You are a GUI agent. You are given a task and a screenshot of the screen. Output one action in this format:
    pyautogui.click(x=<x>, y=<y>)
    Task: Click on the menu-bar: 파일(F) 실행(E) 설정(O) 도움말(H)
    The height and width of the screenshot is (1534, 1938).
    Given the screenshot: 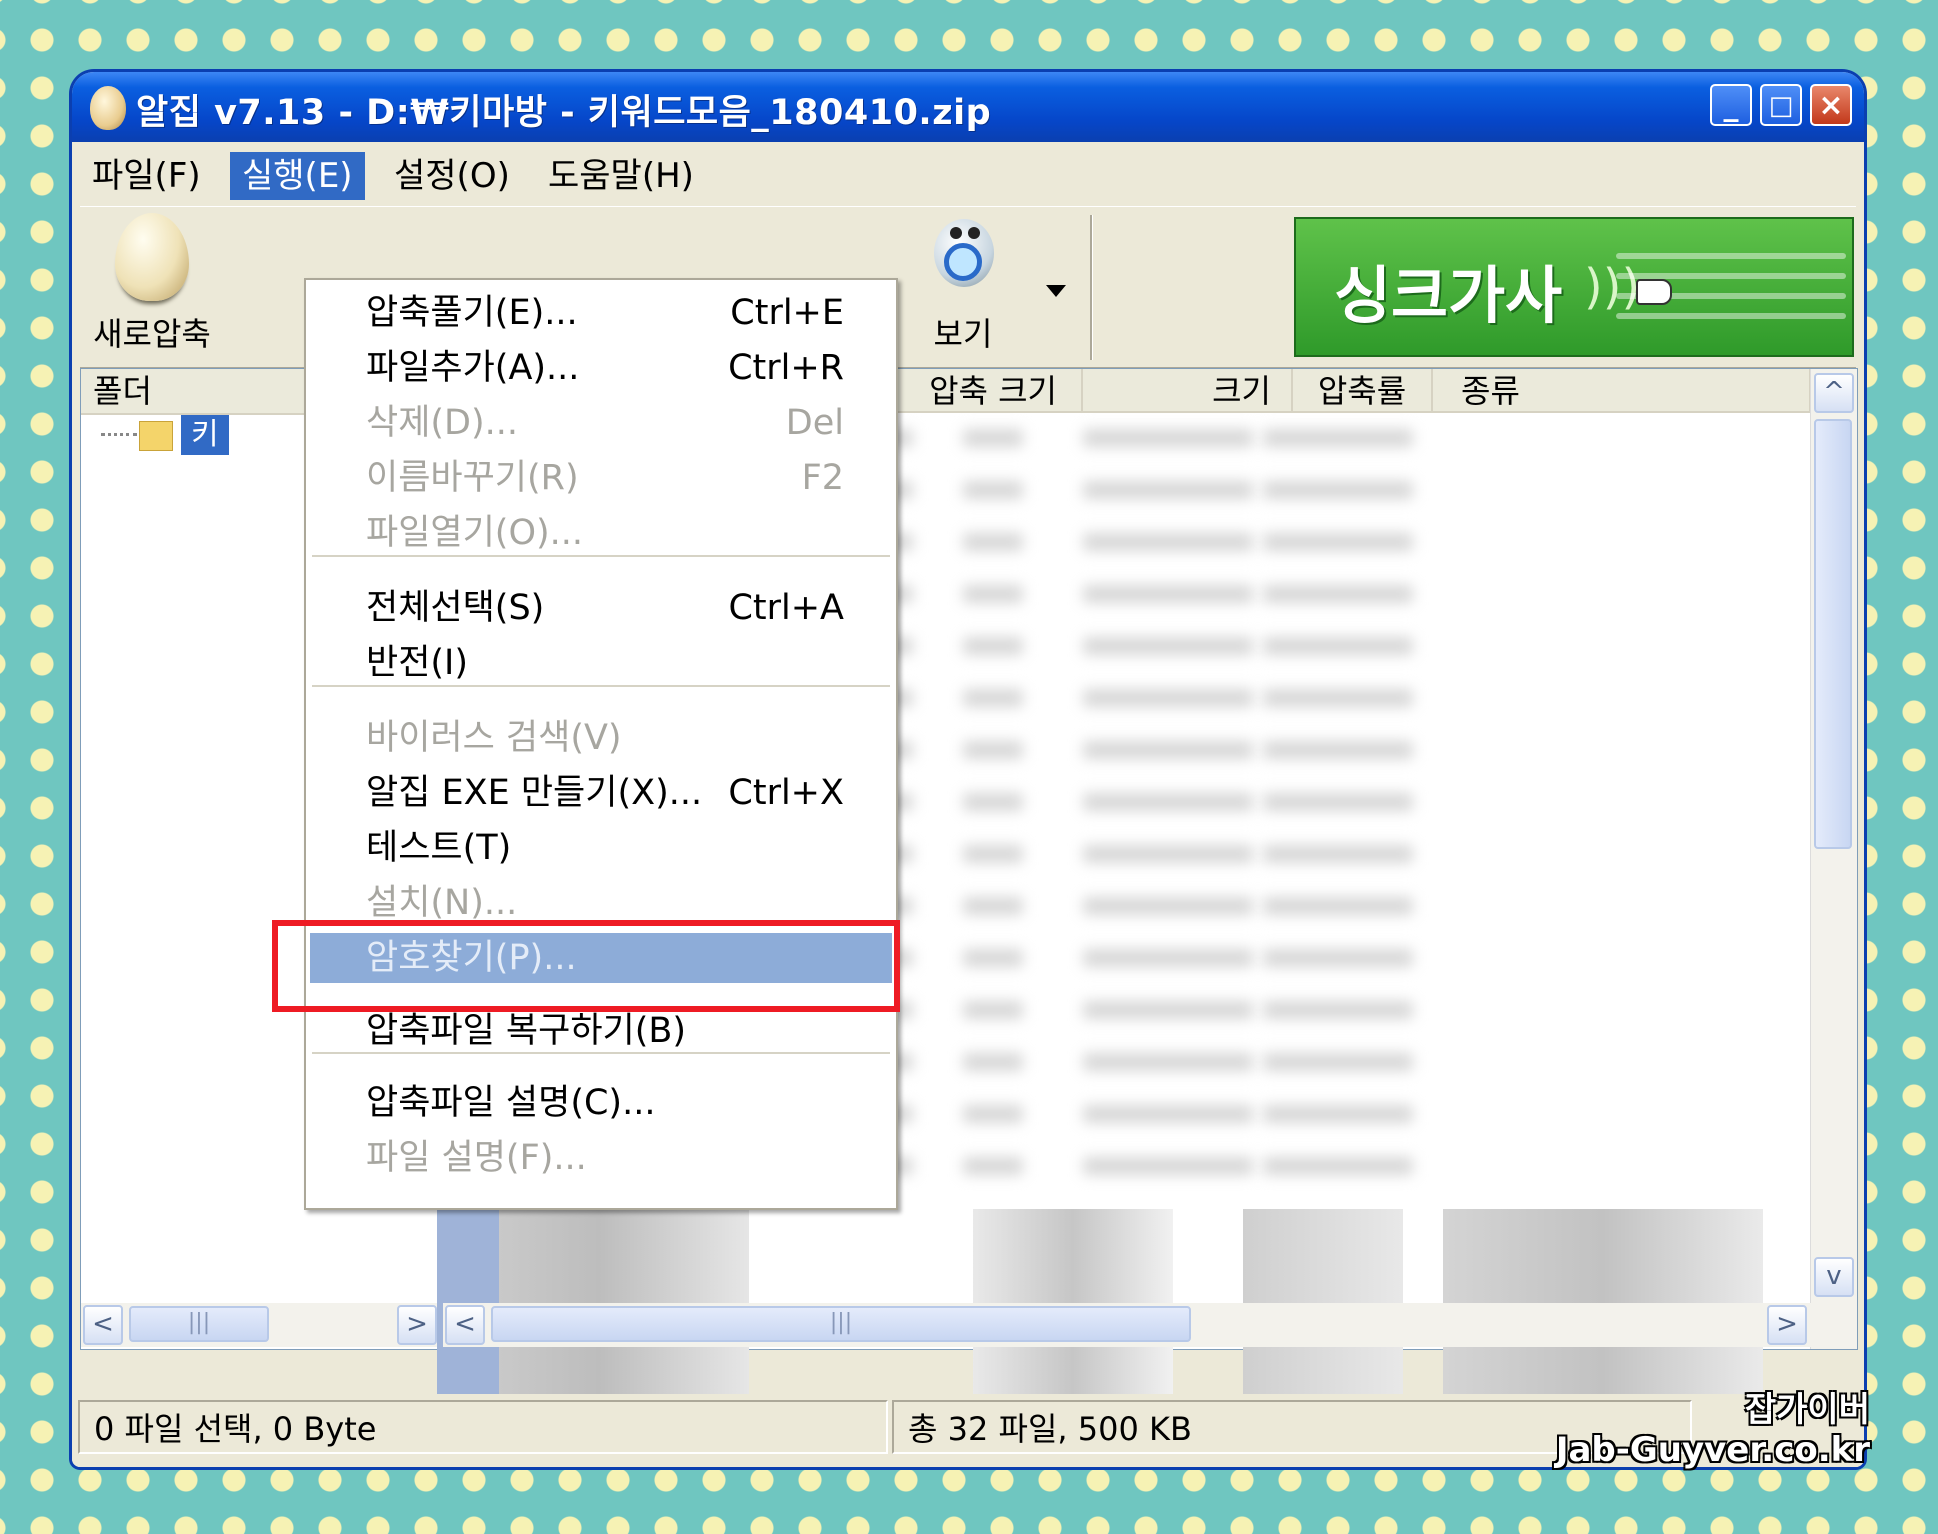 What is the action you would take?
    pyautogui.click(x=968, y=174)
    